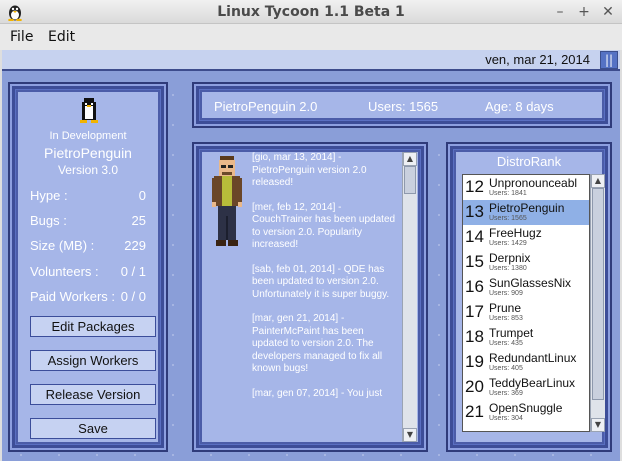  Describe the element at coordinates (133, 296) in the screenshot. I see `stat-value: 0 / 0` at that location.